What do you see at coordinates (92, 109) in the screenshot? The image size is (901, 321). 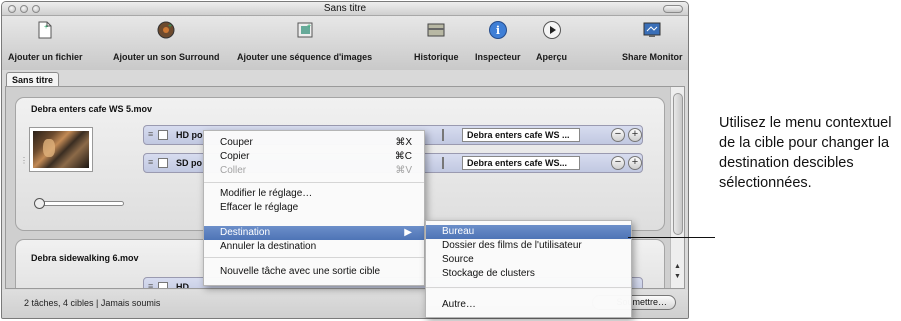 I see `job-title: Debra enters cafe WS 5.mov` at bounding box center [92, 109].